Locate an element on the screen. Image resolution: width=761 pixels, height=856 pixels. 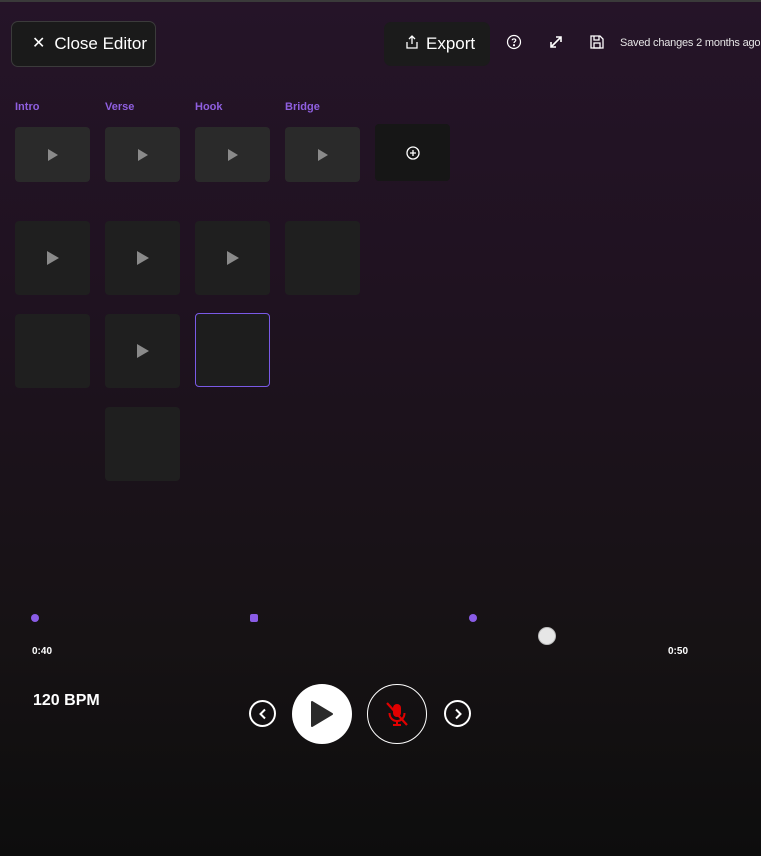
column-label-verse: Verse is located at coordinates (120, 107).